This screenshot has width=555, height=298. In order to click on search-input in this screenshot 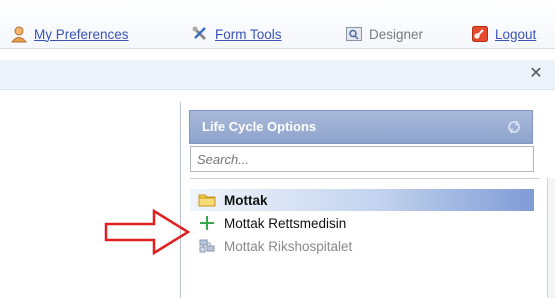, I will do `click(362, 159)`.